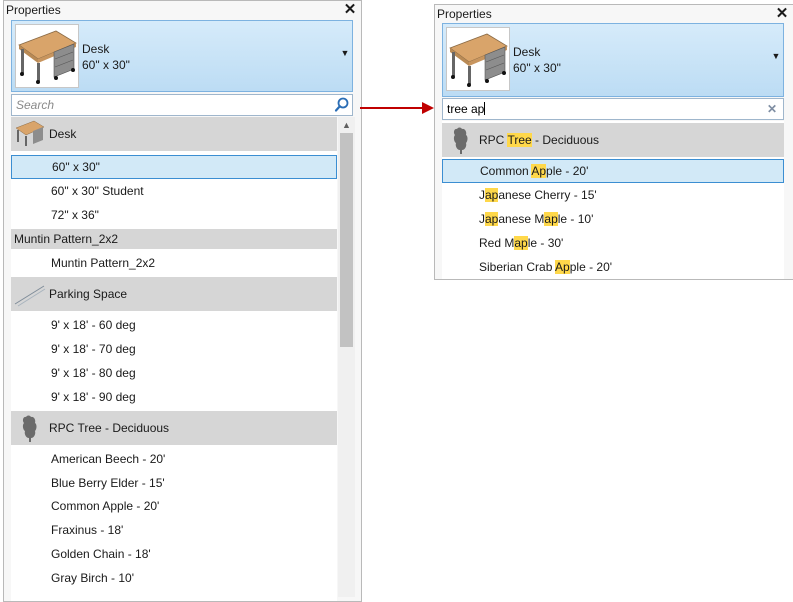  What do you see at coordinates (108, 459) in the screenshot?
I see `list-item-label: American Beech - 20'` at bounding box center [108, 459].